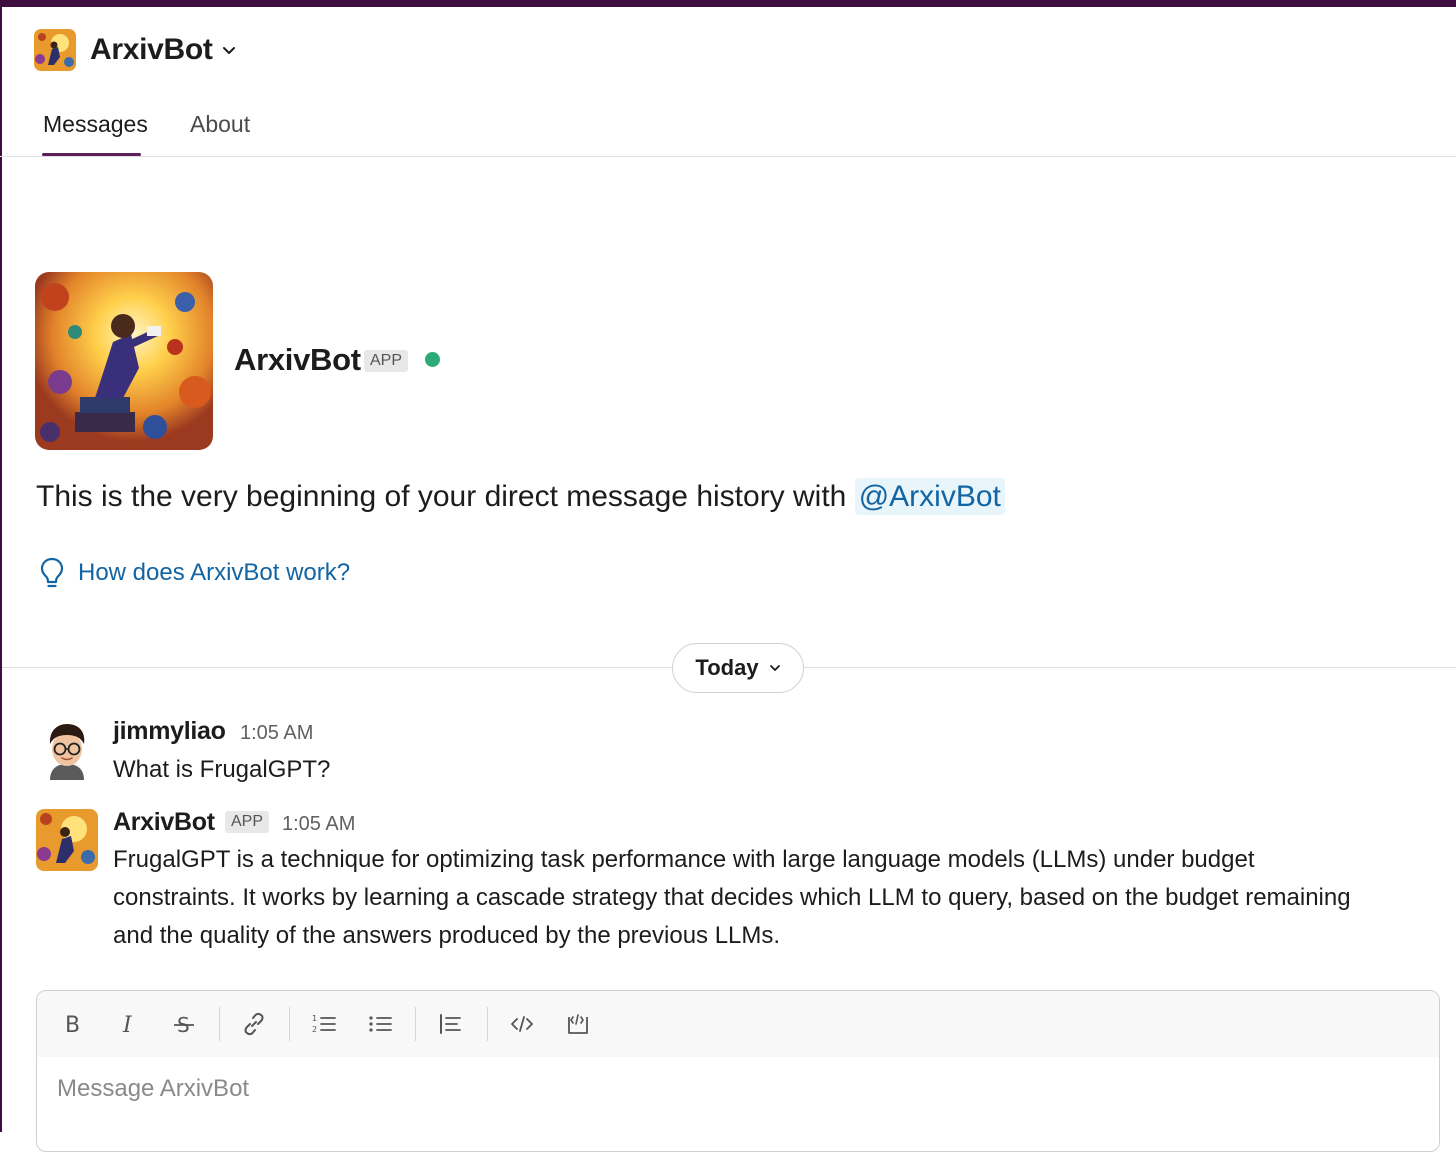 Image resolution: width=1456 pixels, height=1152 pixels. I want to click on strikethrough-button: S, so click(184, 1024).